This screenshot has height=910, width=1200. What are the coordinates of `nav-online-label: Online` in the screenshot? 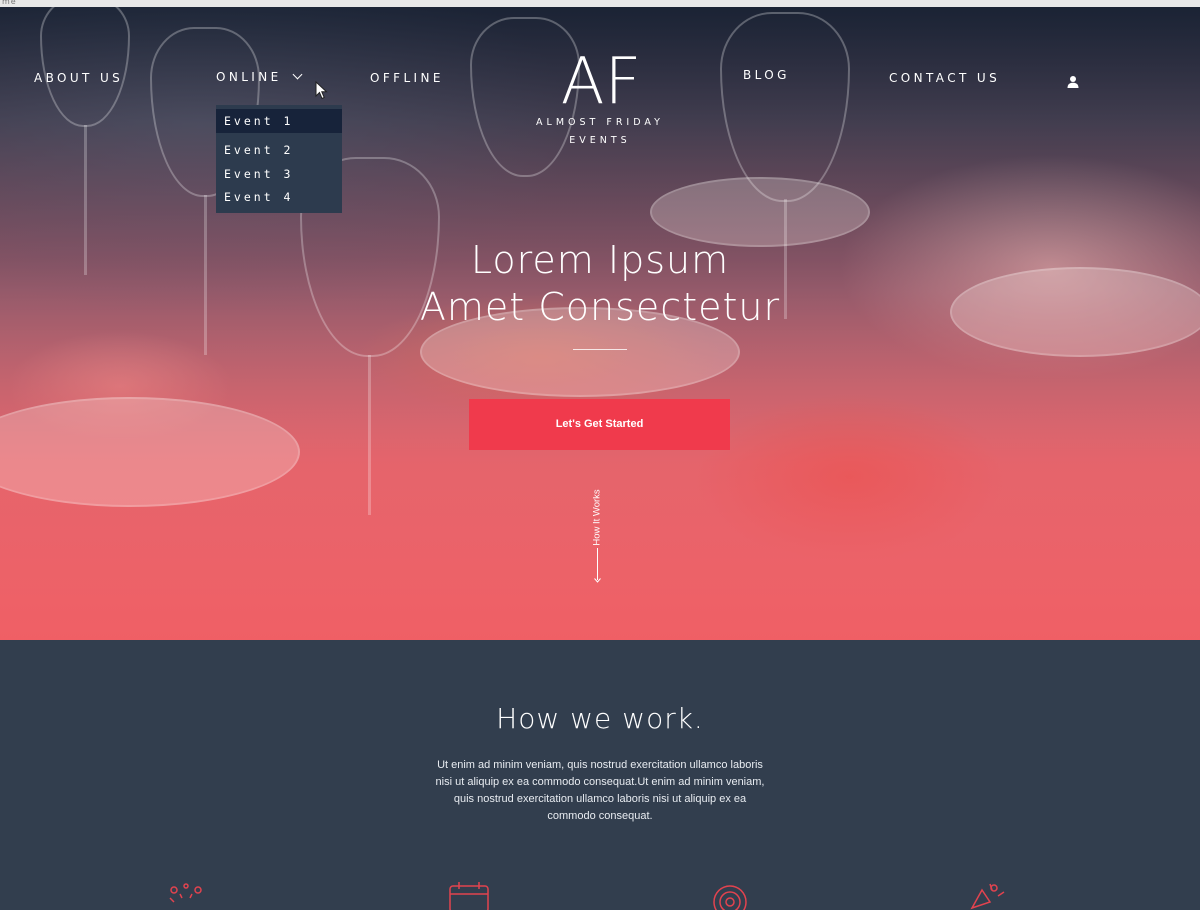 It's located at (249, 77).